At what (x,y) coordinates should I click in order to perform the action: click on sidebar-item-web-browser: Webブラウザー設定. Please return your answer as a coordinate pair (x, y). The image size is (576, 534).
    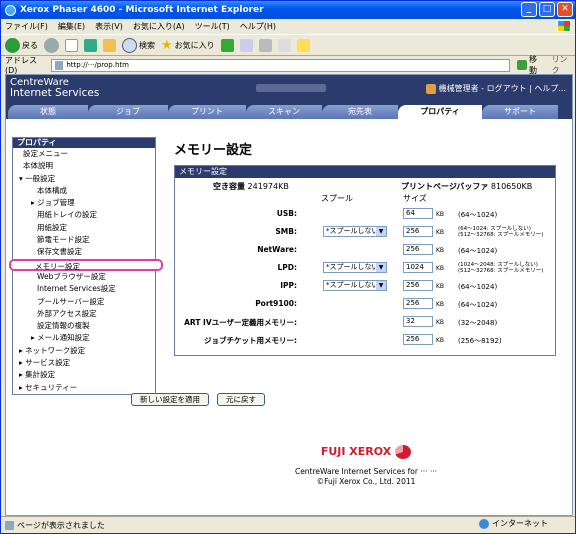
    Looking at the image, I should click on (84, 277).